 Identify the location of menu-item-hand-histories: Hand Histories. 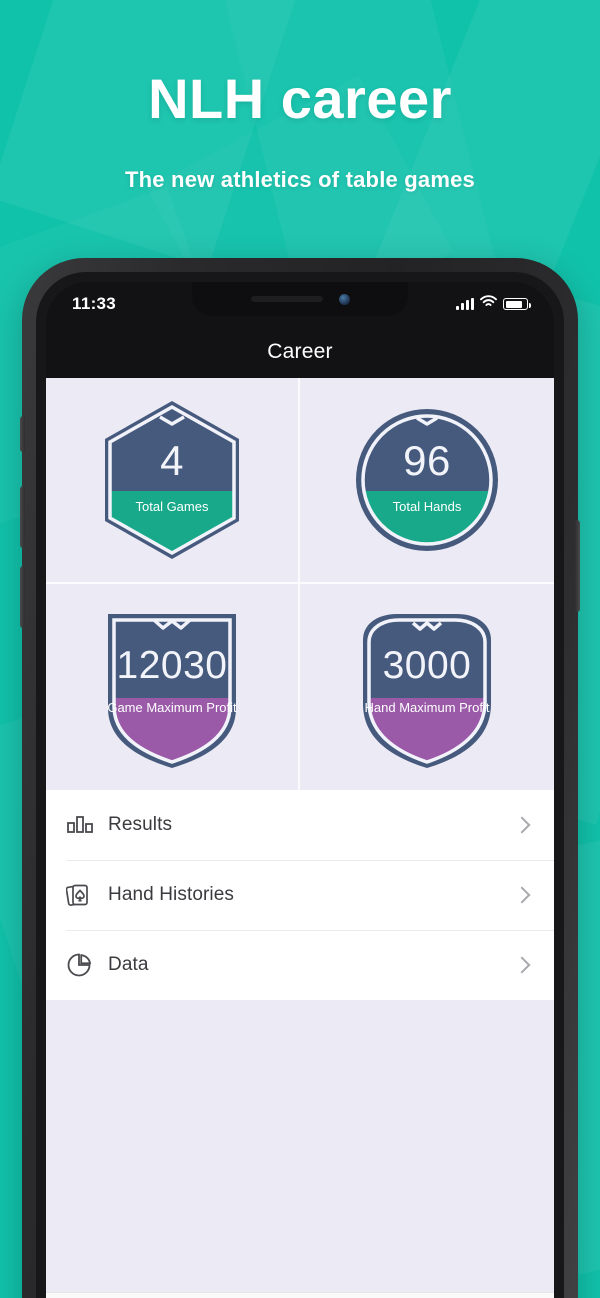
(300, 895).